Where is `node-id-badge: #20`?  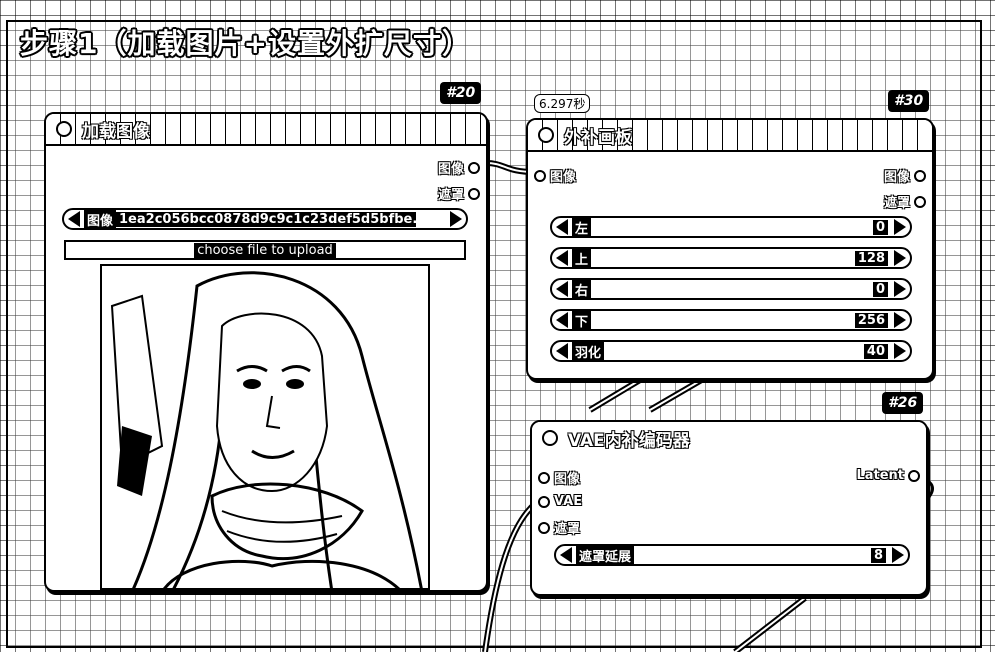
node-id-badge: #20 is located at coordinates (461, 93).